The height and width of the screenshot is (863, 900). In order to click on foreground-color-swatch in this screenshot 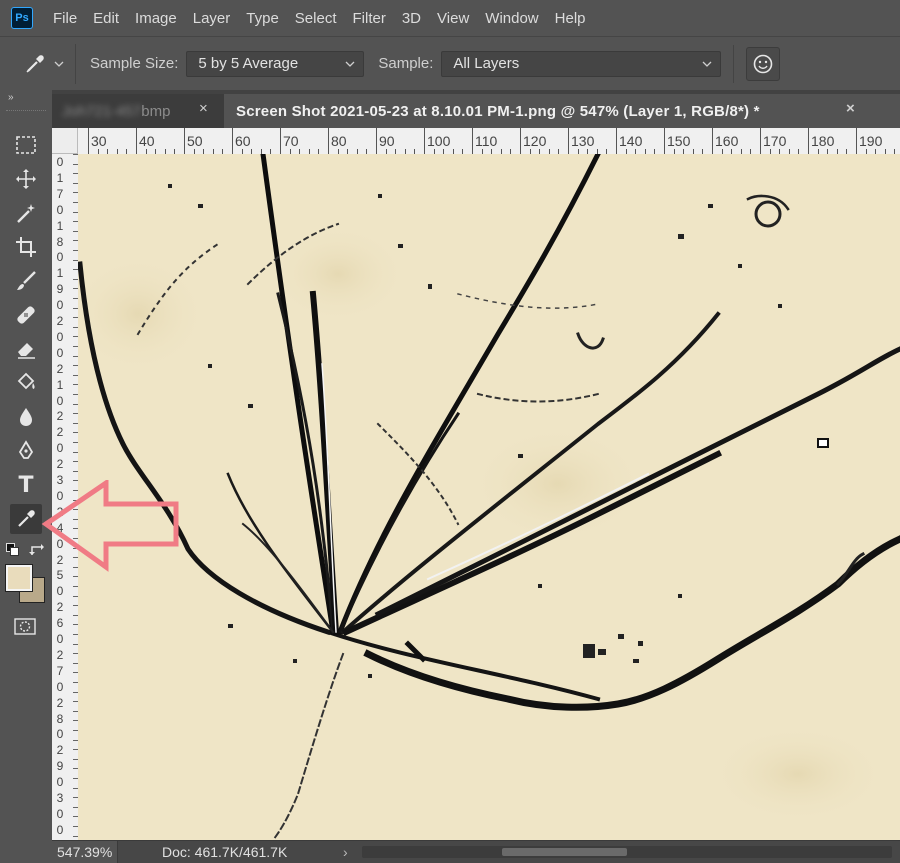, I will do `click(19, 578)`.